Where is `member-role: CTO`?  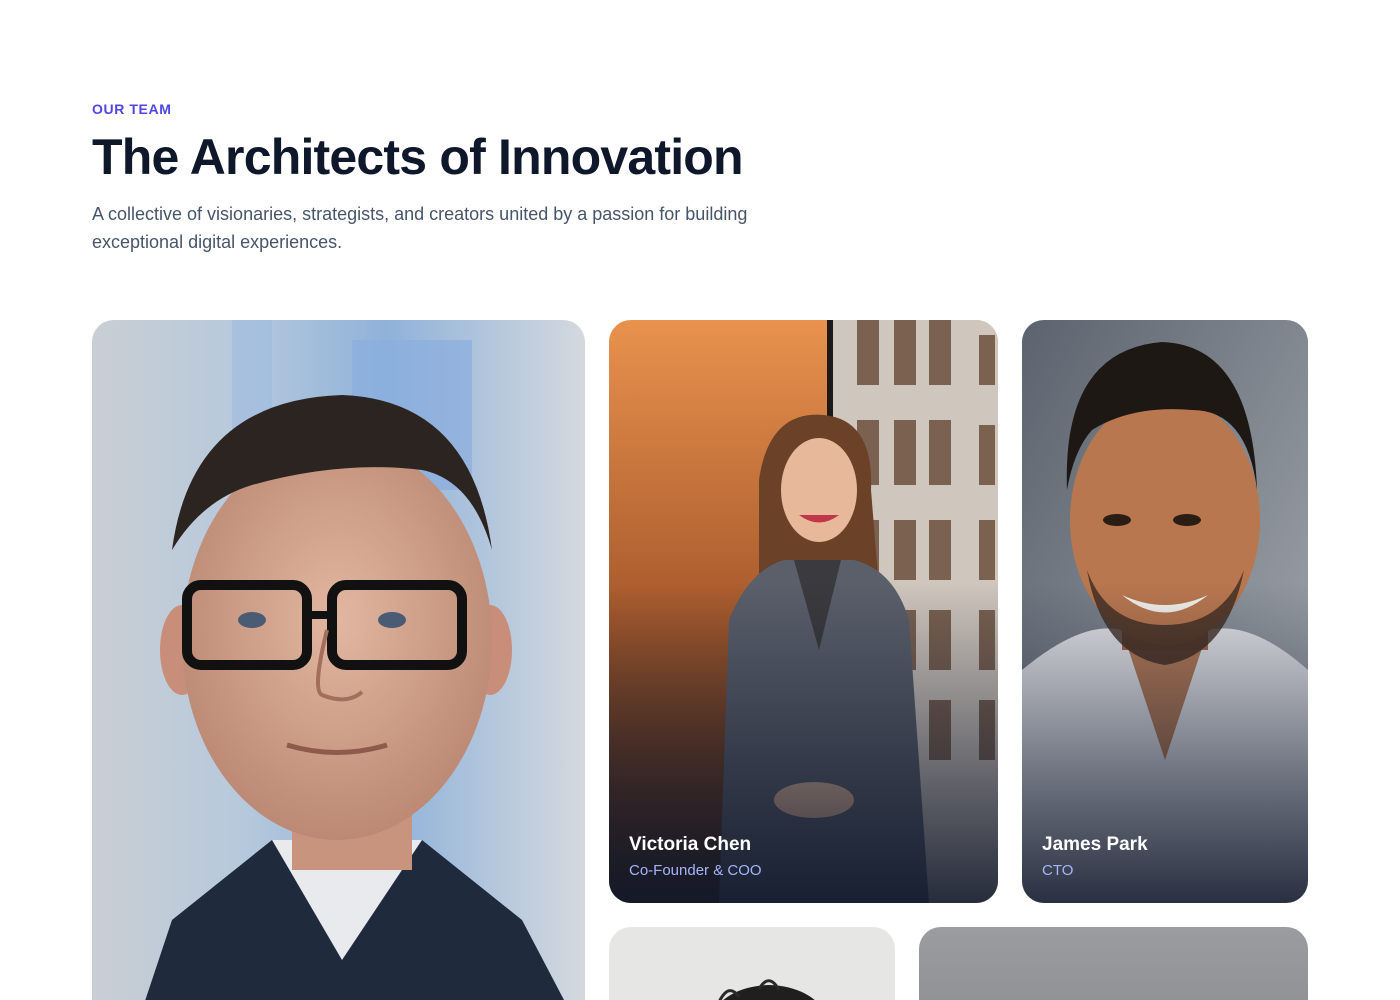
member-role: CTO is located at coordinates (1058, 870).